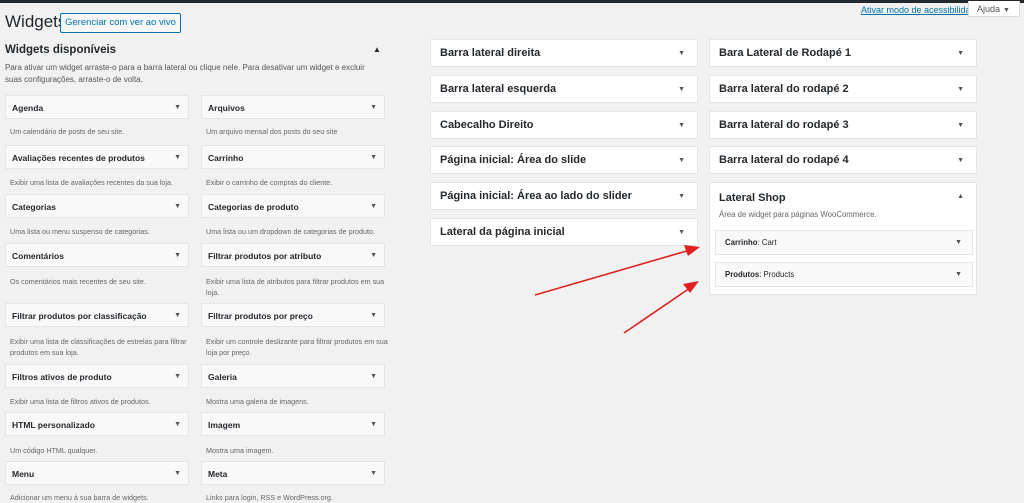 This screenshot has height=503, width=1024. What do you see at coordinates (921, 10) in the screenshot?
I see `accessibility-mode-link: Ativar modo de acessibilidade` at bounding box center [921, 10].